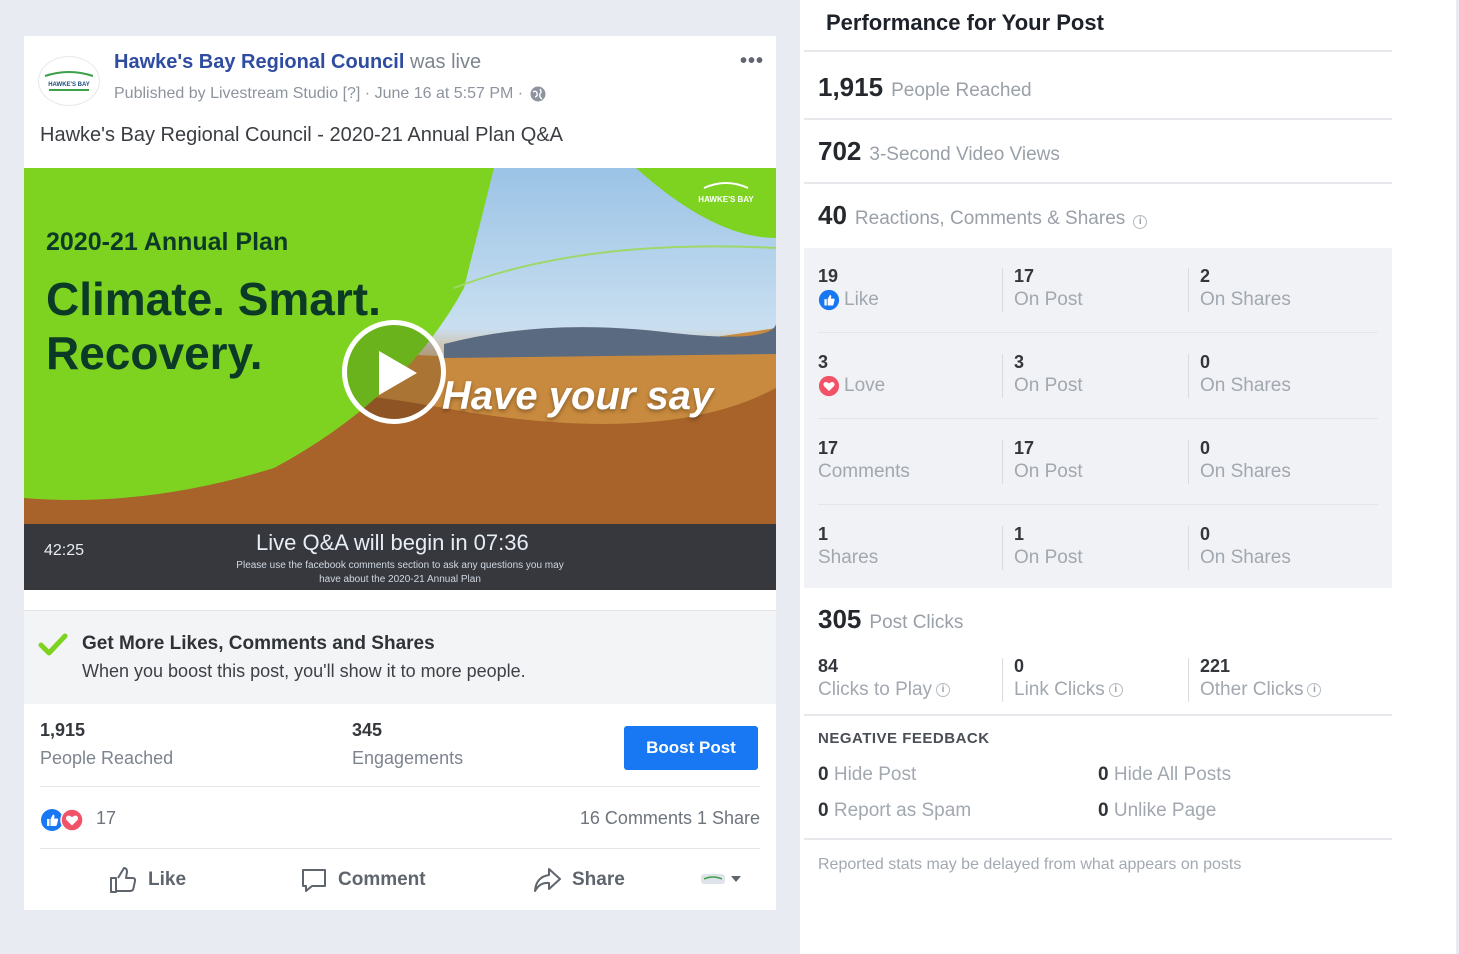 This screenshot has width=1459, height=954. What do you see at coordinates (1059, 689) in the screenshot?
I see `clicks-label: Link Clicks` at bounding box center [1059, 689].